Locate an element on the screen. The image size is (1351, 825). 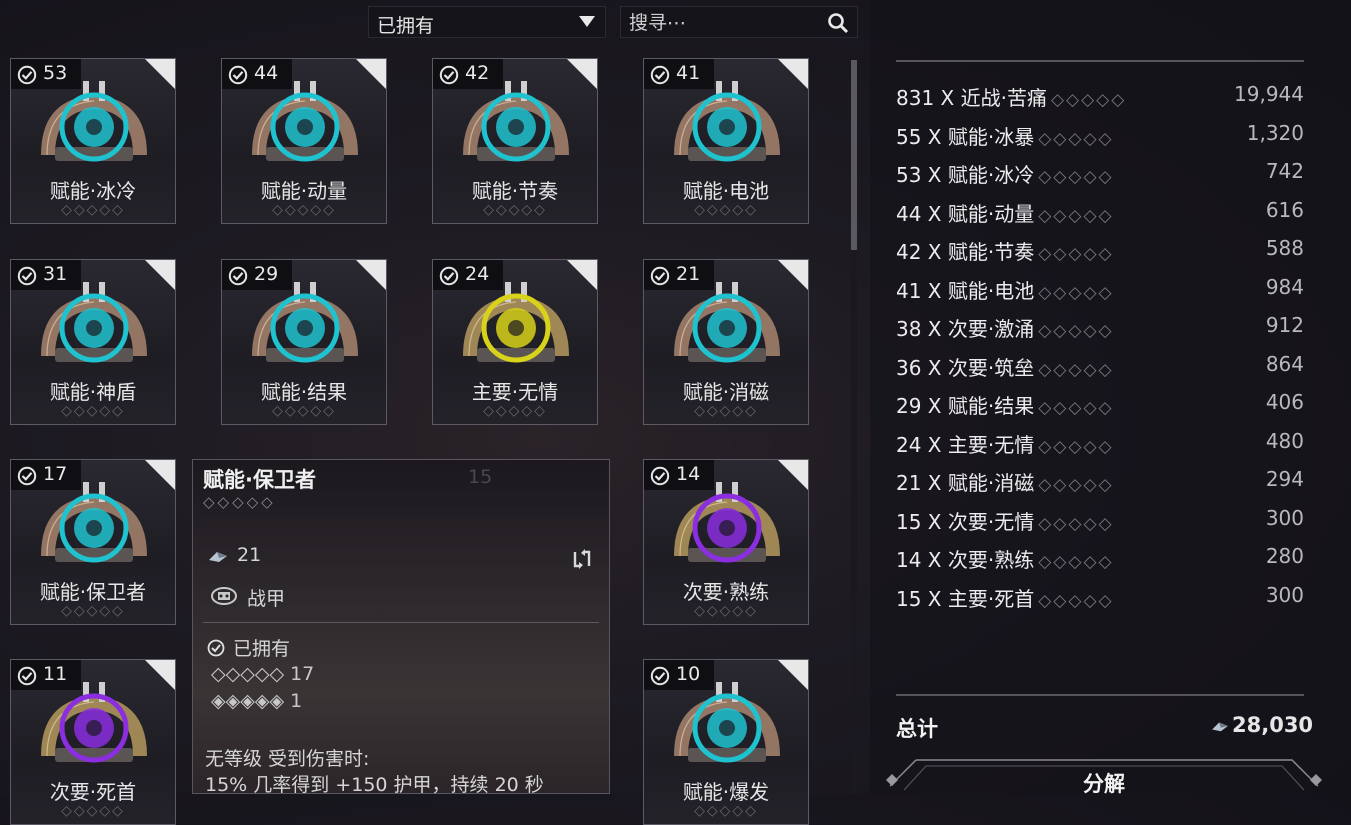
summary-row: 36 X 次要·筑垒 ◇◇◇◇◇ 864 is located at coordinates (1100, 367).